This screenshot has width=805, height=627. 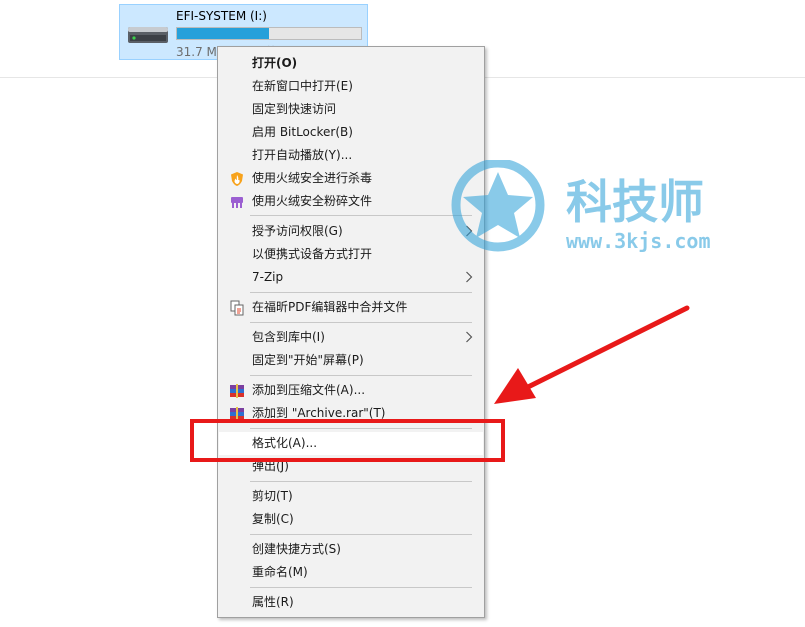 What do you see at coordinates (351, 109) in the screenshot?
I see `menu-item-pin-quick-access: 固定到快速访问` at bounding box center [351, 109].